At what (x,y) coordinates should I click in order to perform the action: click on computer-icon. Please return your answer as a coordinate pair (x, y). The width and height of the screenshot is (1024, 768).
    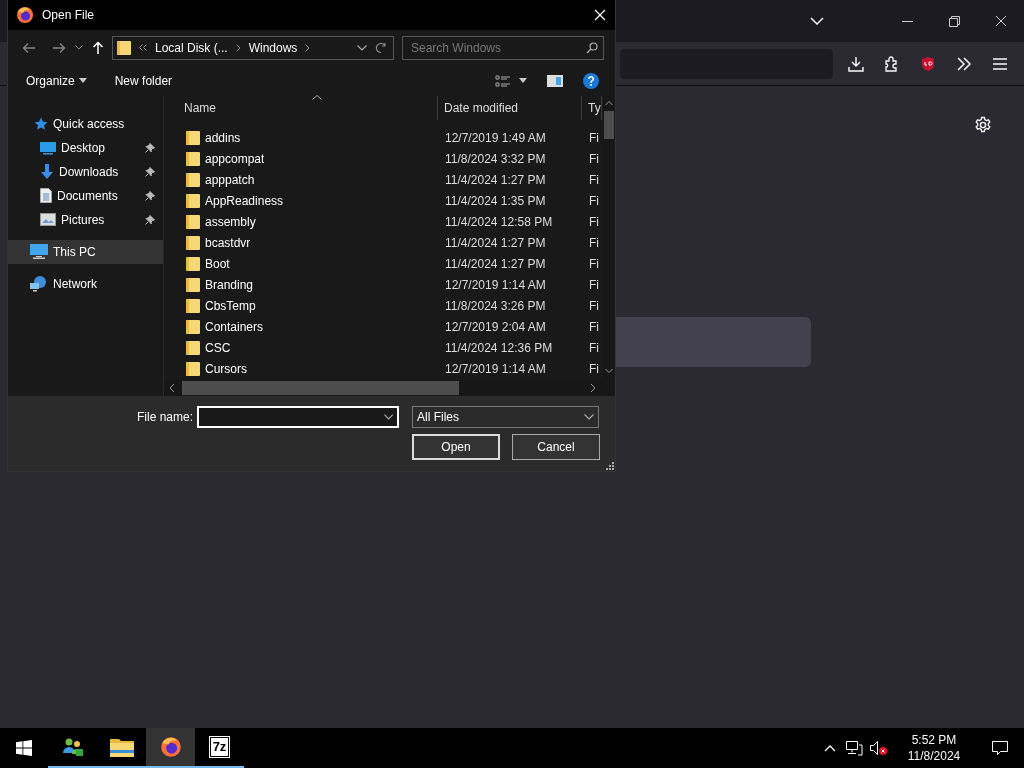
    Looking at the image, I should click on (39, 252).